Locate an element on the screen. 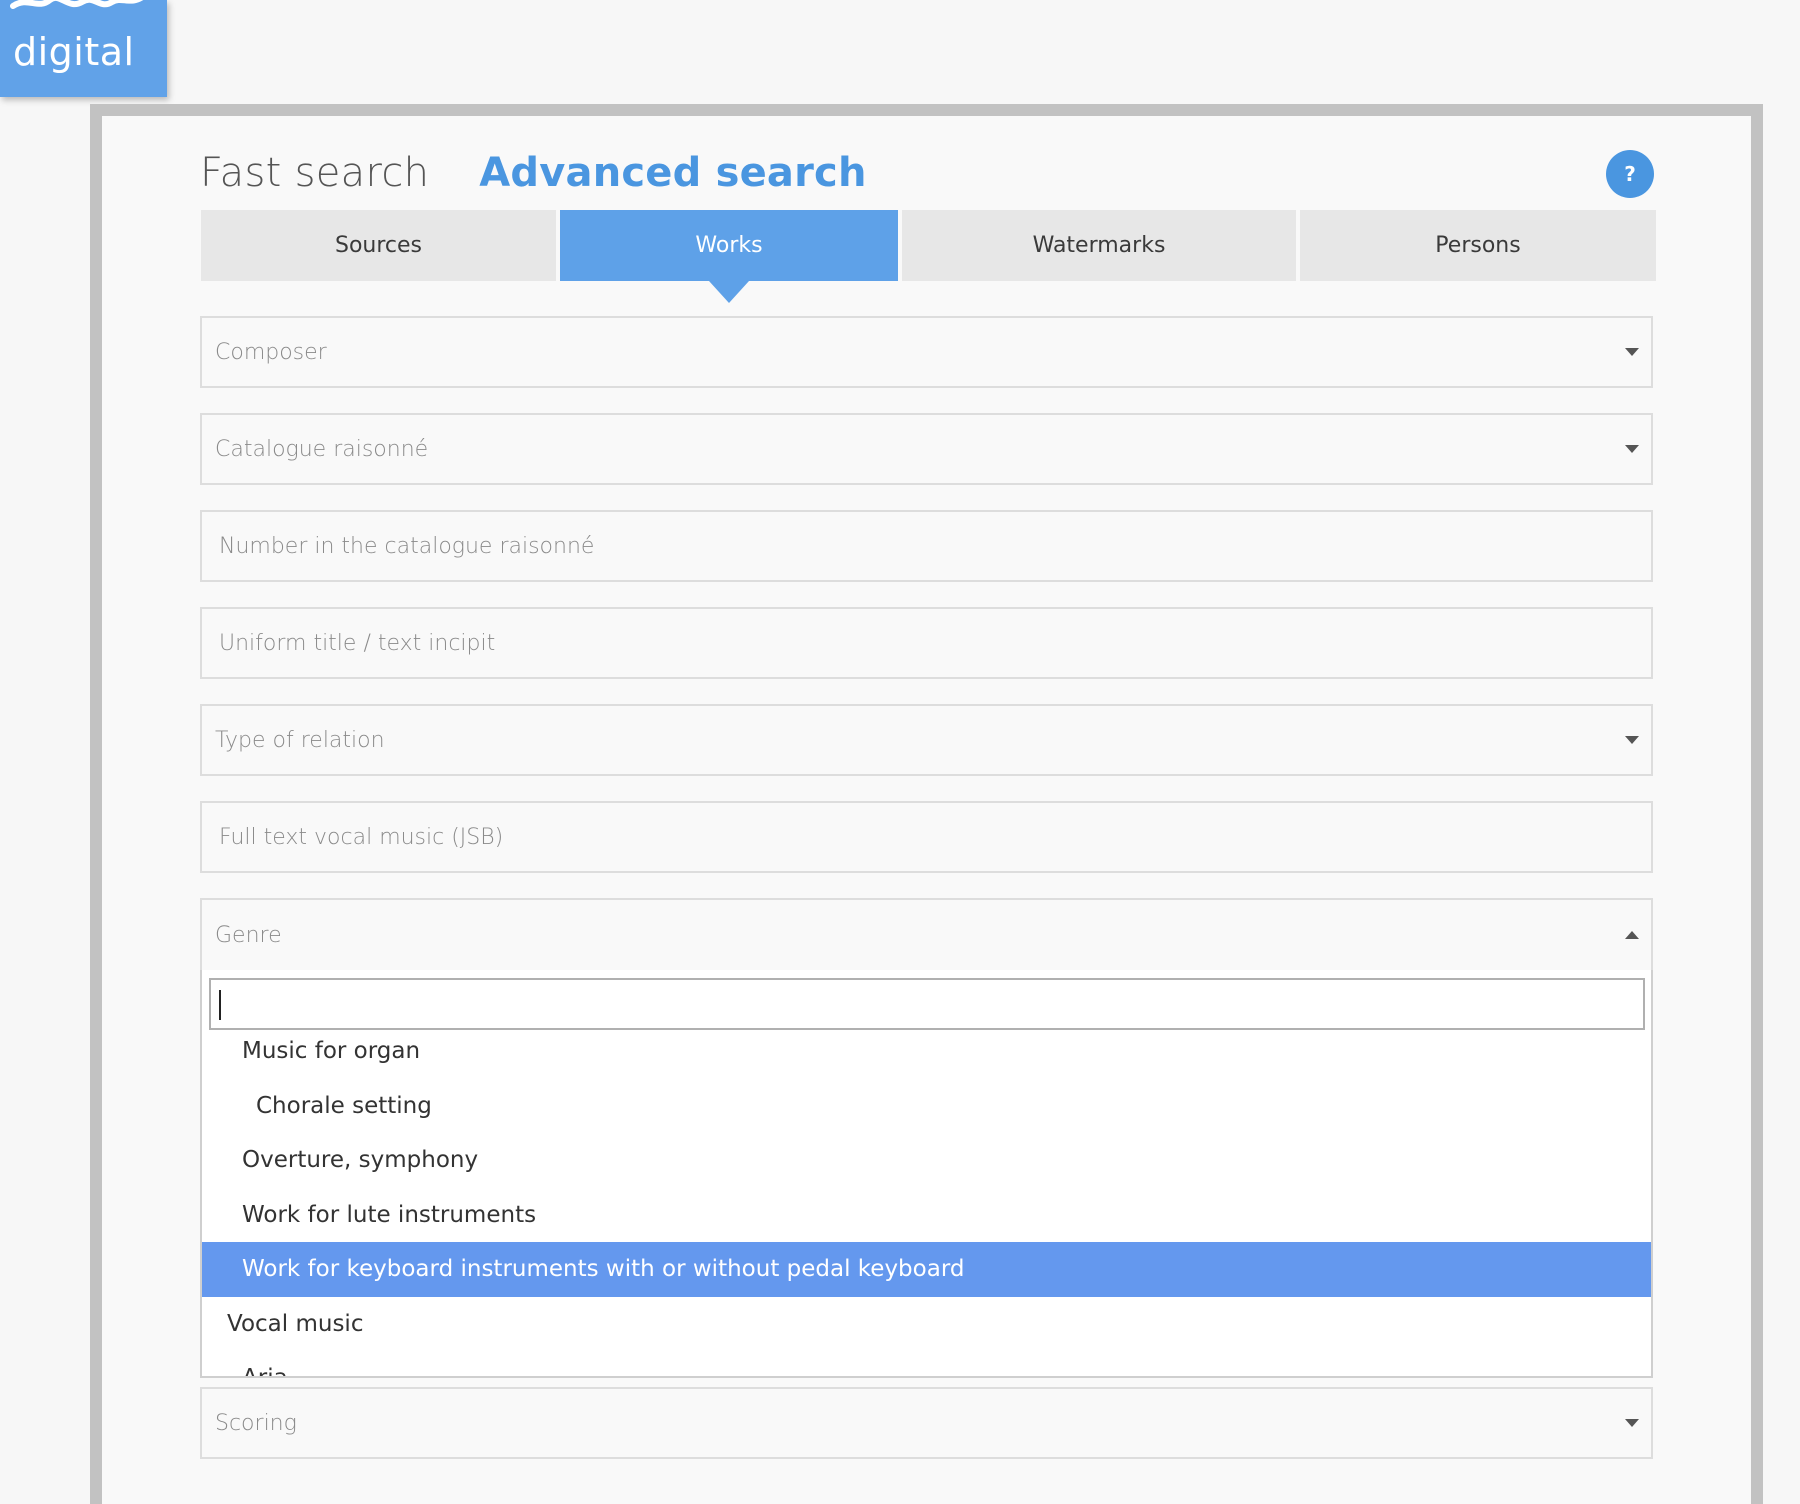 The image size is (1800, 1504). scoring-placeholder: Scoring is located at coordinates (256, 1423).